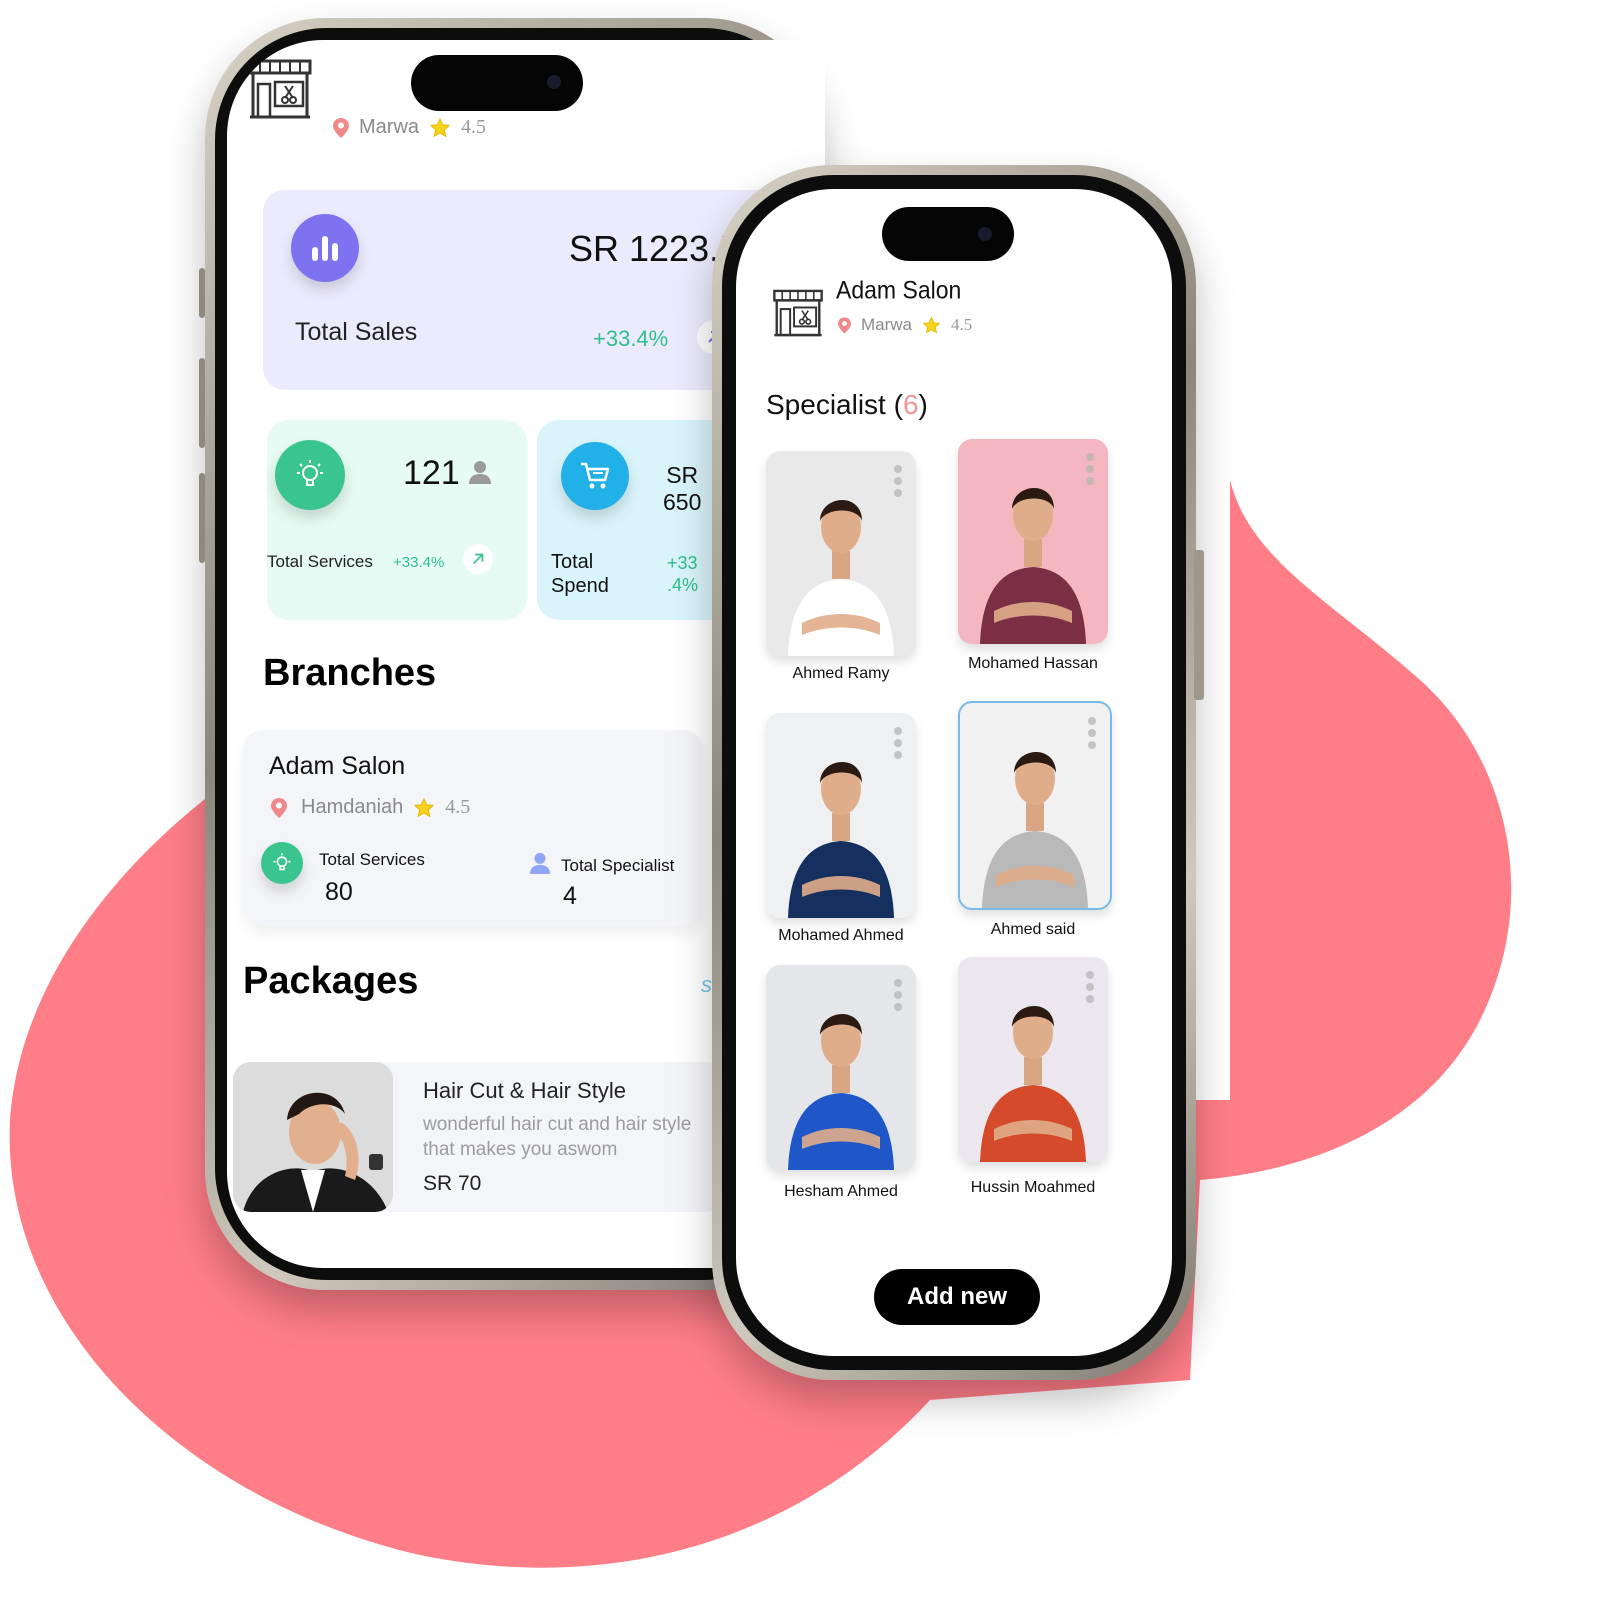 This screenshot has width=1624, height=1622. What do you see at coordinates (372, 859) in the screenshot?
I see `branch-services-label: Total Services` at bounding box center [372, 859].